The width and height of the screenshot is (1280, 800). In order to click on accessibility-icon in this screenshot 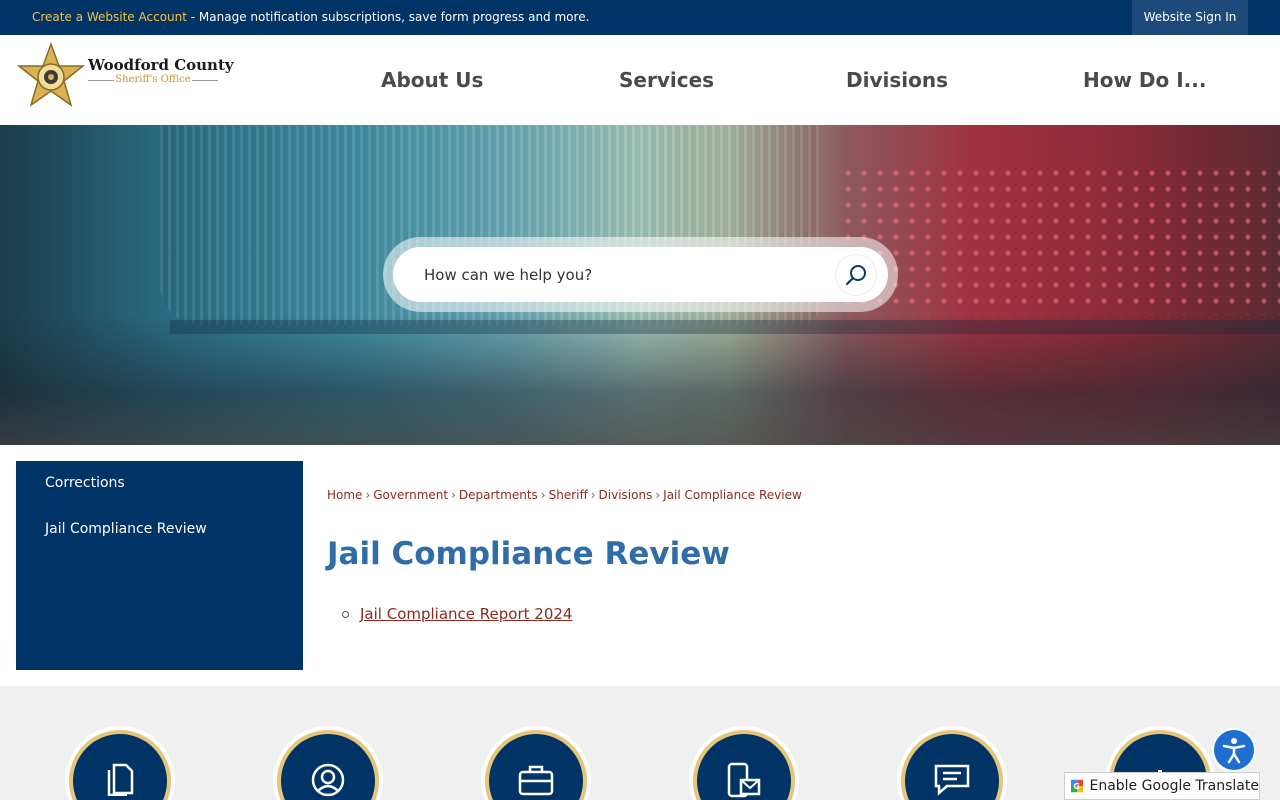, I will do `click(1234, 751)`.